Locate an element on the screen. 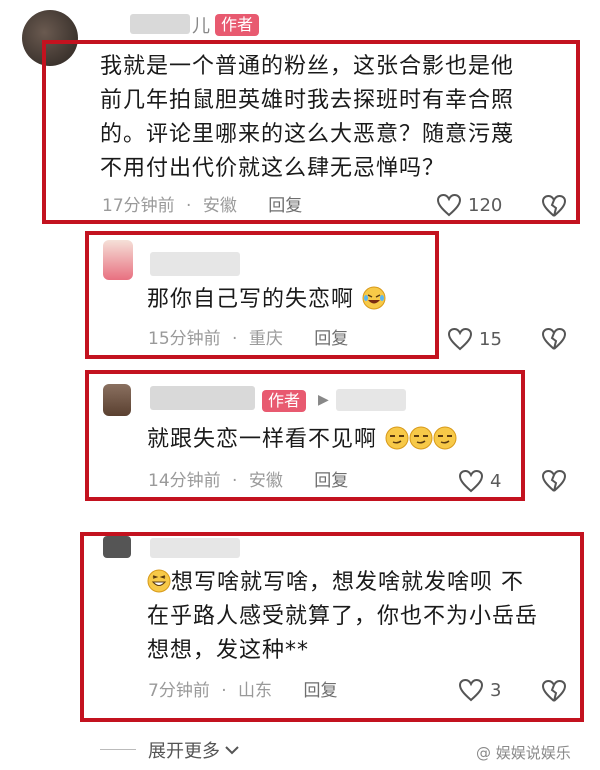 The image size is (600, 770). comment-text: 那你自己写的失恋啊 is located at coordinates (266, 300).